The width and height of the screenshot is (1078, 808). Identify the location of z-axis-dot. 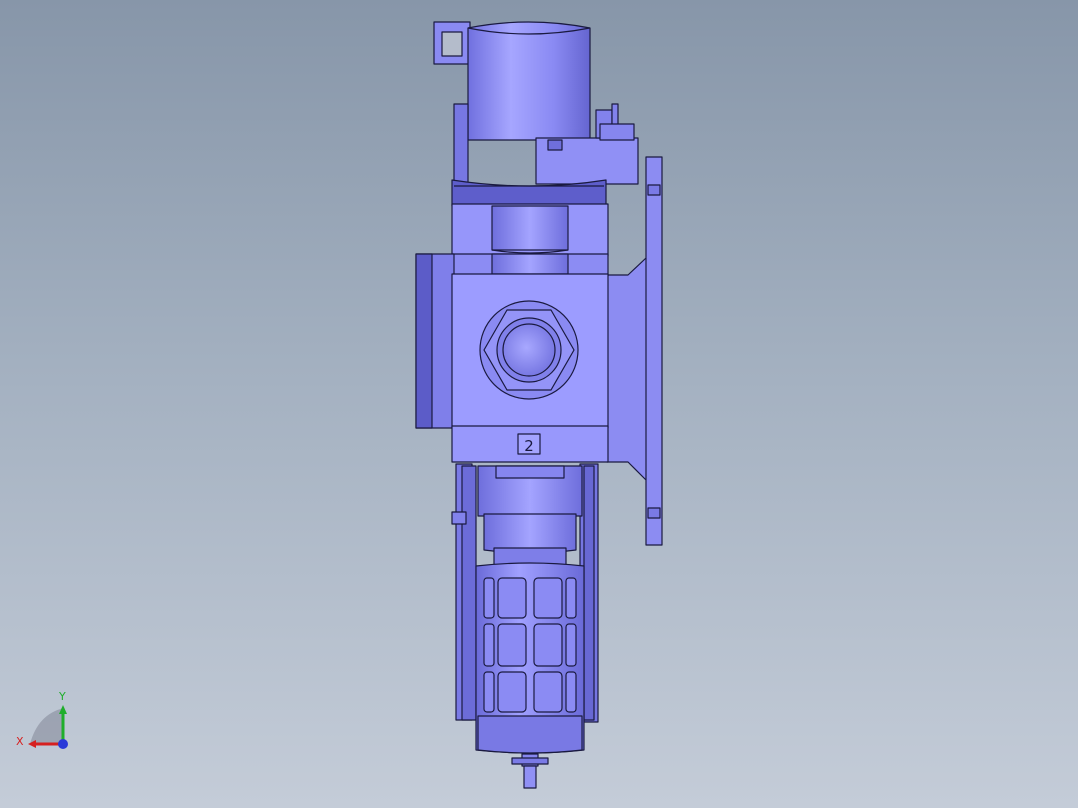
(63, 744).